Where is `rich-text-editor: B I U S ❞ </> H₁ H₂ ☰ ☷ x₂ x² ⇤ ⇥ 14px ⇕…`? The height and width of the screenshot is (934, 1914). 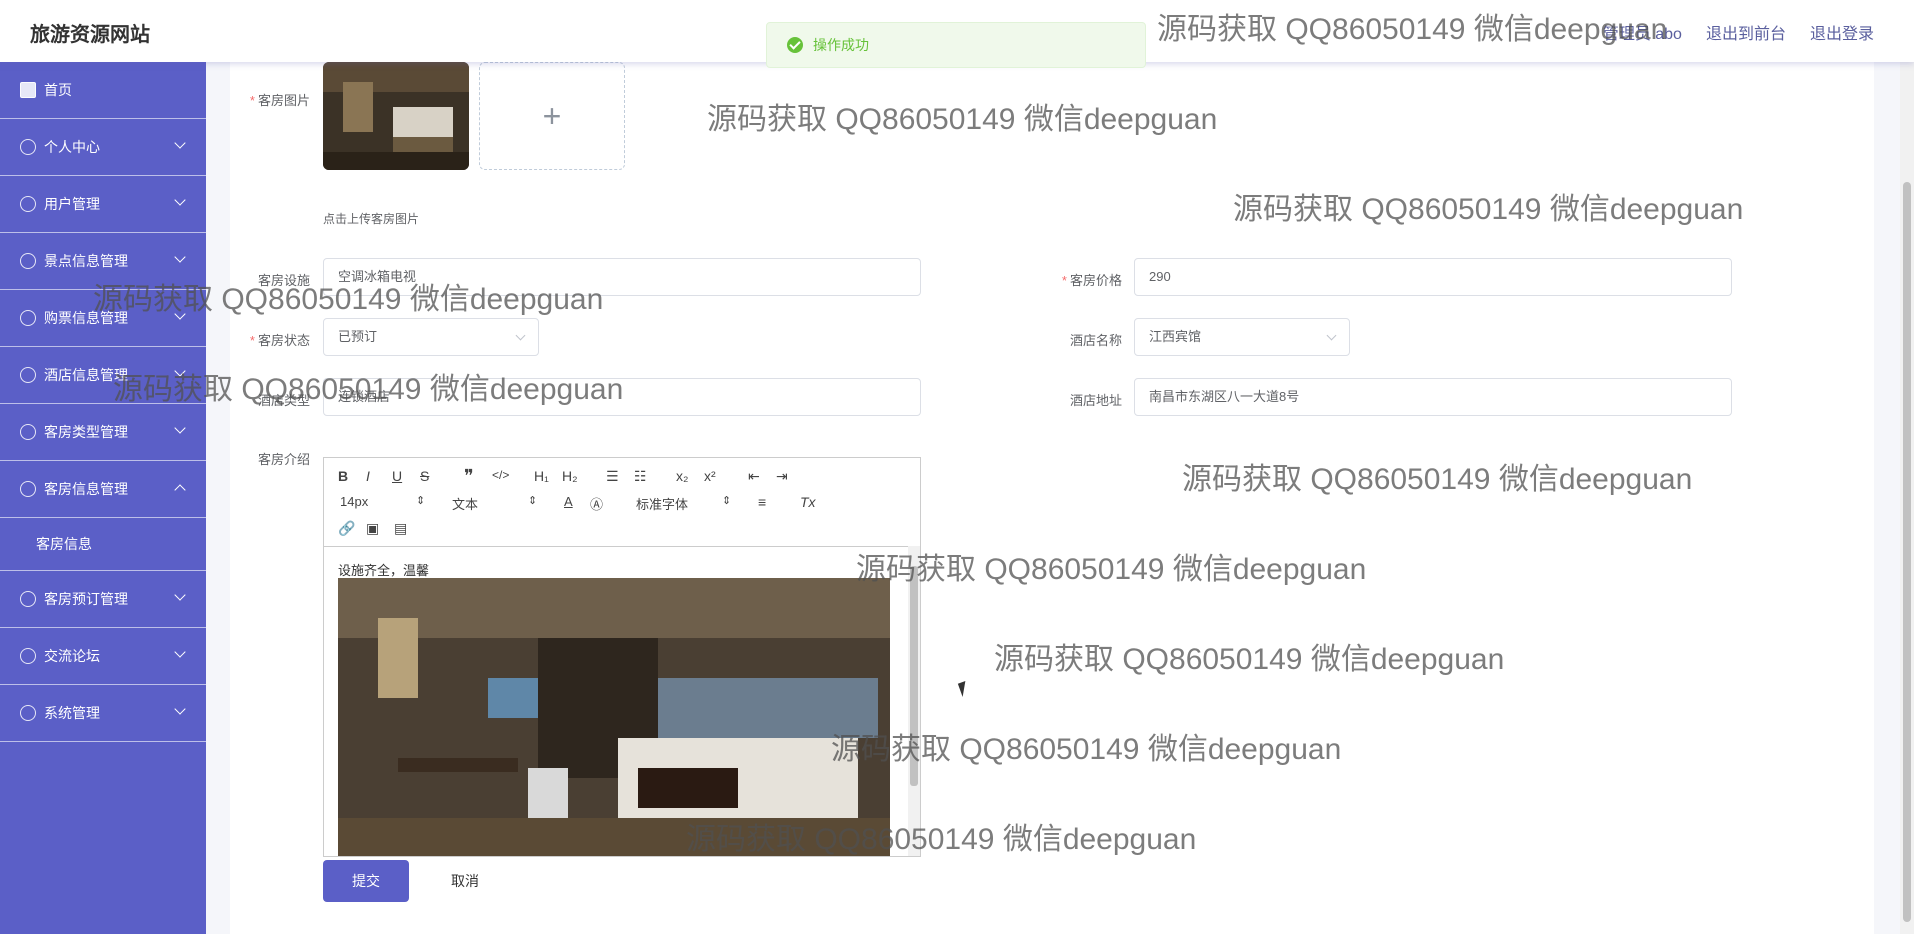 rich-text-editor: B I U S ❞ </> H₁ H₂ ☰ ☷ x₂ x² ⇤ ⇥ 14px ⇕… is located at coordinates (622, 657).